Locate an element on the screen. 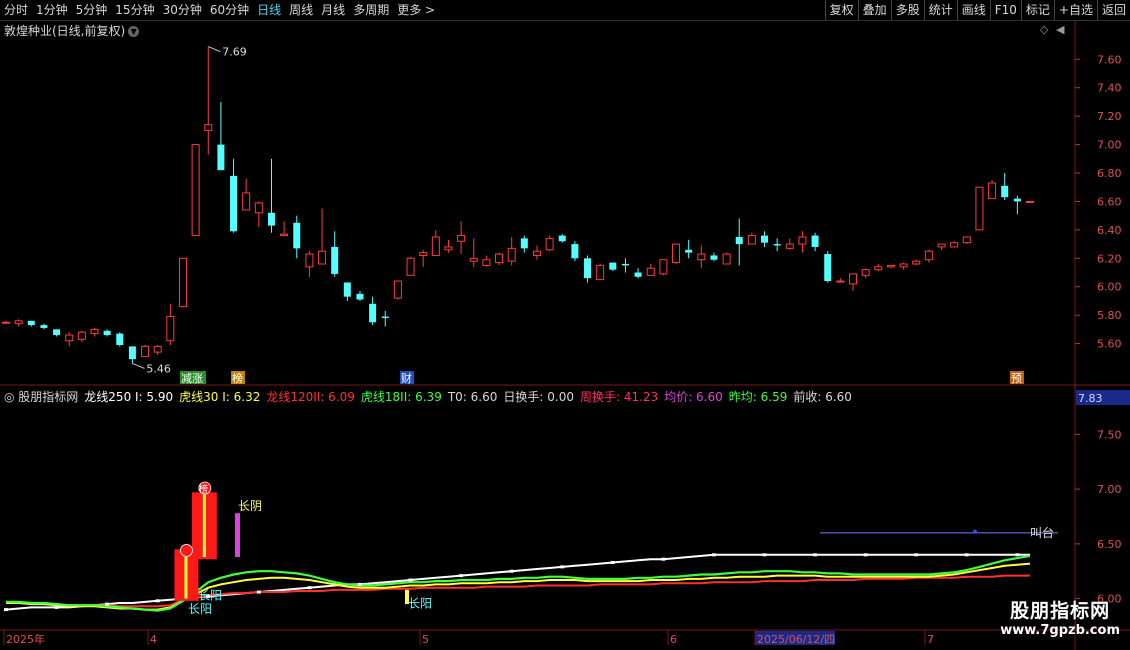  action-button-4: 画线 is located at coordinates (973, 10).